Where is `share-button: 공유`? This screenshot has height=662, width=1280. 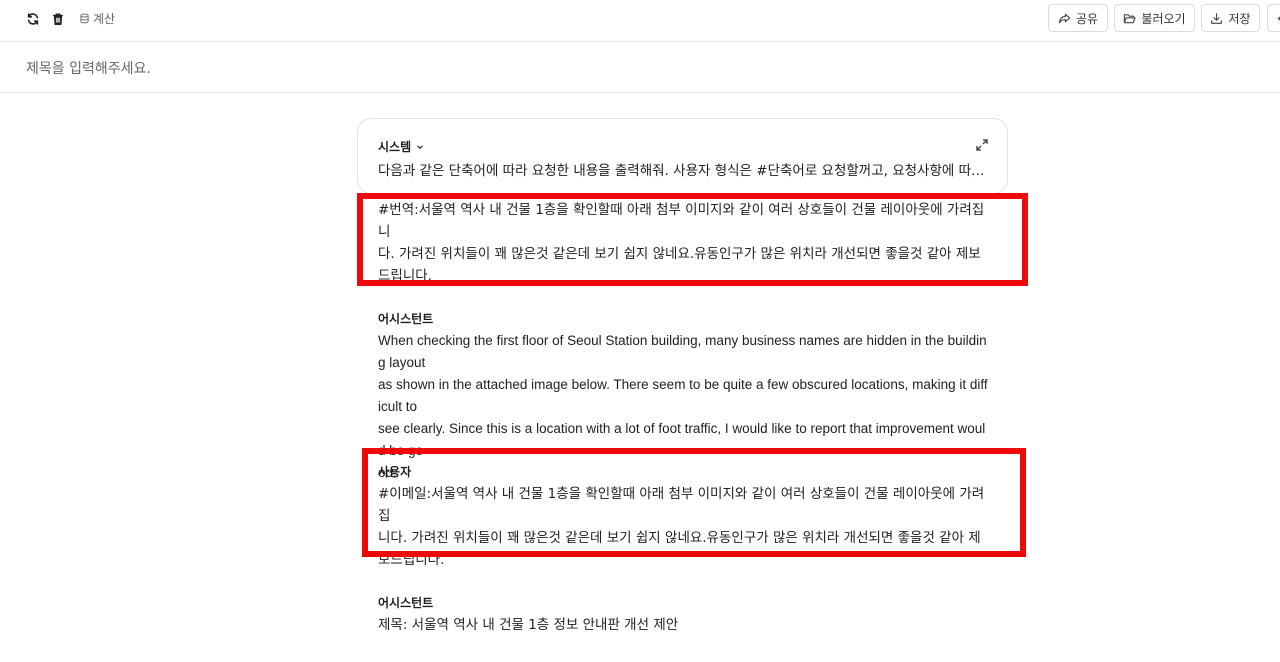
share-button: 공유 is located at coordinates (1078, 18).